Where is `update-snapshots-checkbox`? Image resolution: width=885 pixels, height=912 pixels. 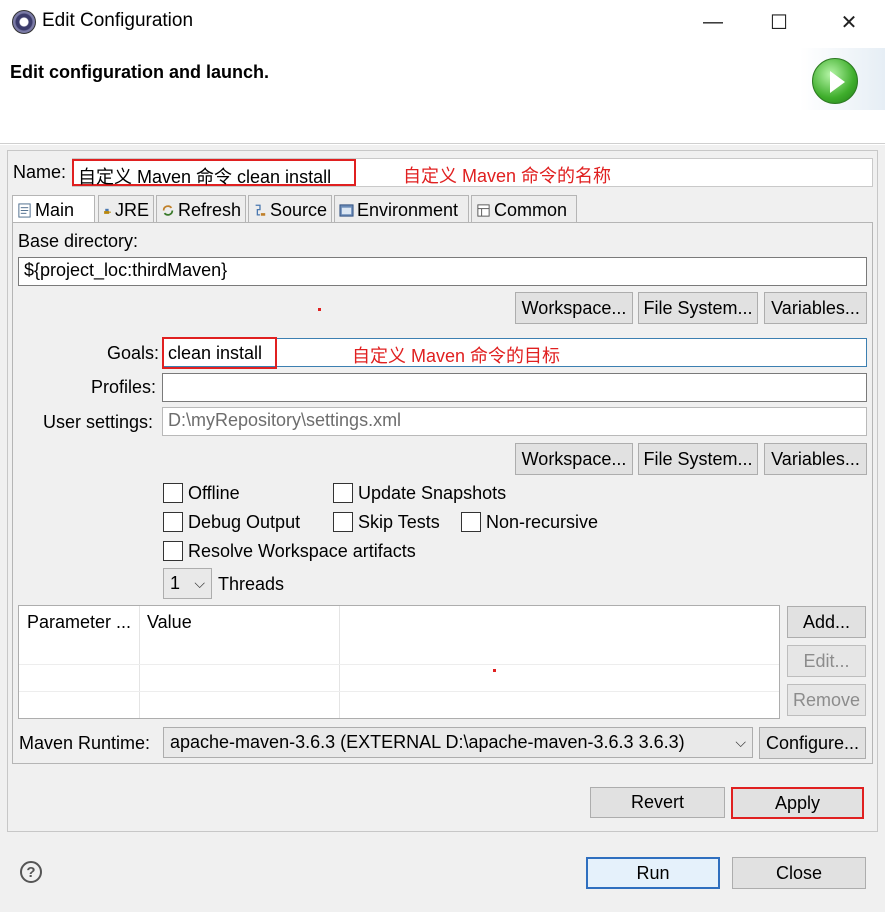 update-snapshots-checkbox is located at coordinates (343, 493).